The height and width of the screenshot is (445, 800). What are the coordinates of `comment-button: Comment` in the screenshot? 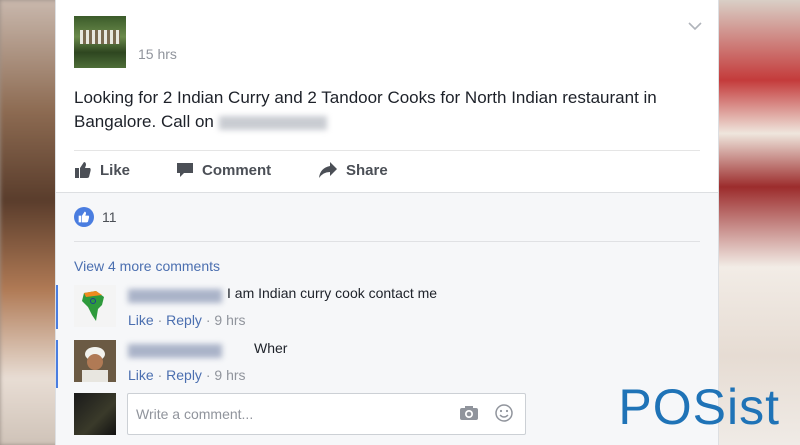 It's located at (223, 170).